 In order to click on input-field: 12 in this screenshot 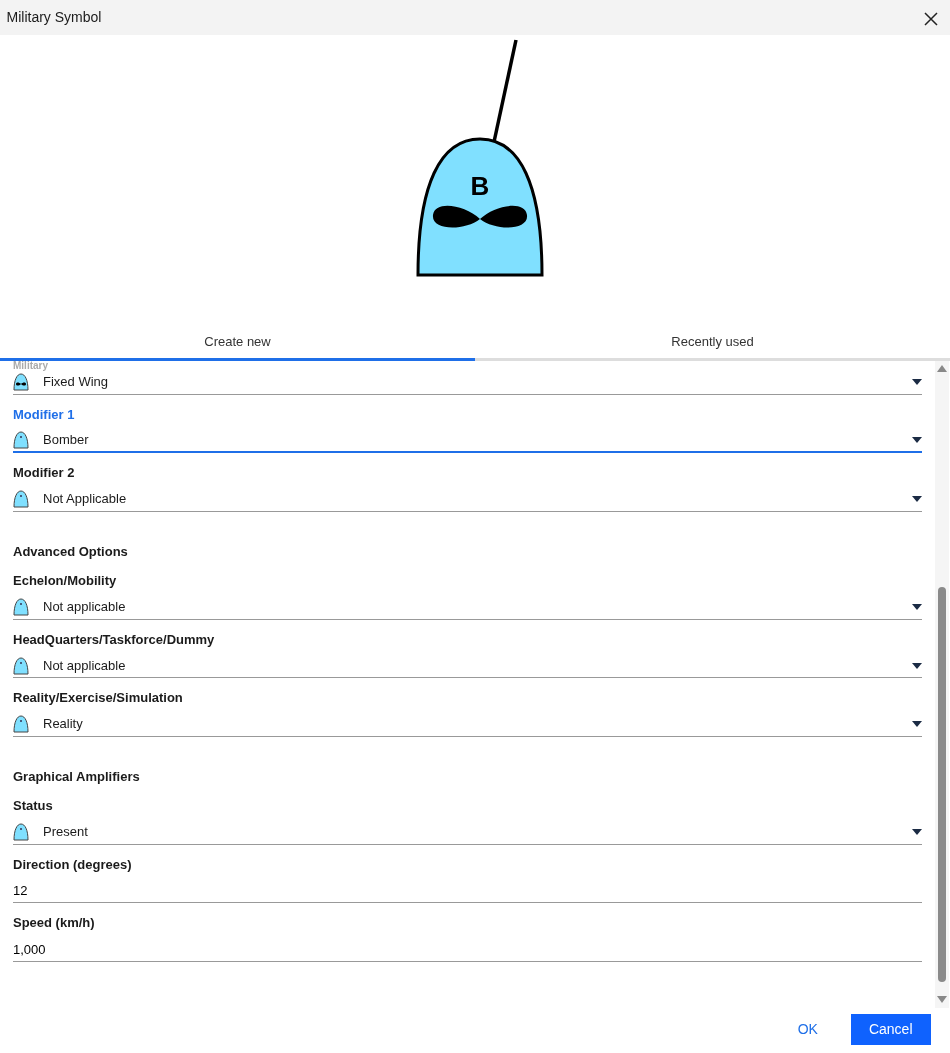, I will do `click(467, 891)`.